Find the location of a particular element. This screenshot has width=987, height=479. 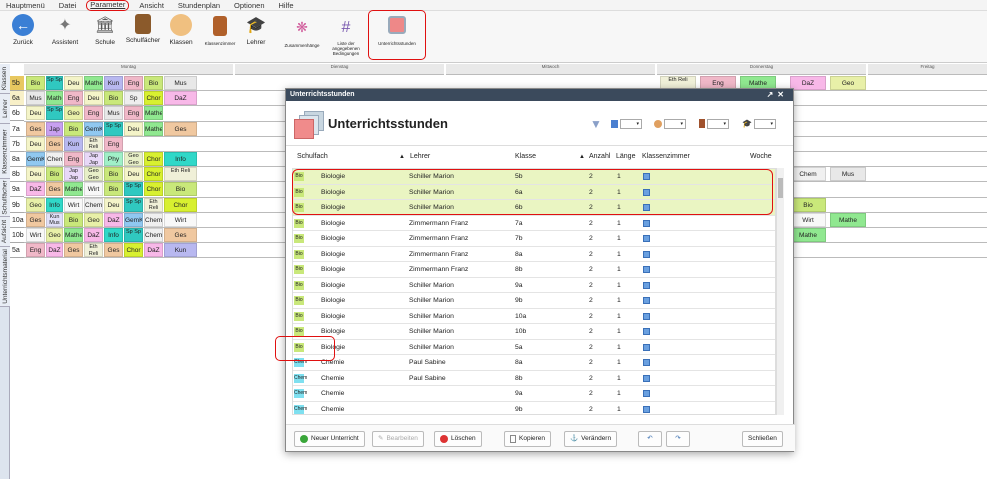

row-label-7b: 7b is located at coordinates (17, 144).